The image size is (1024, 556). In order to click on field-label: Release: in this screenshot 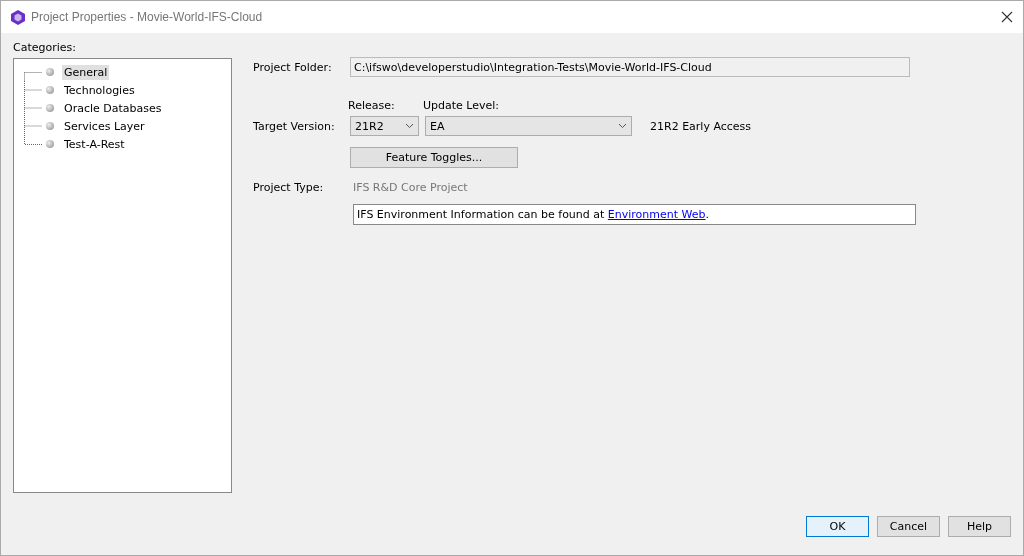, I will do `click(372, 105)`.